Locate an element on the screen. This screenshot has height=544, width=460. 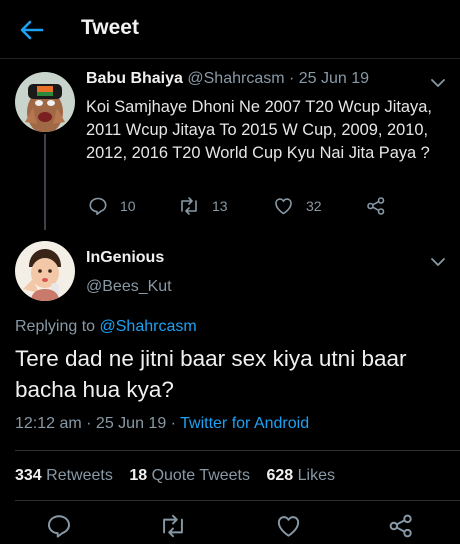
author-handle: @Shahrcasm is located at coordinates (235, 78).